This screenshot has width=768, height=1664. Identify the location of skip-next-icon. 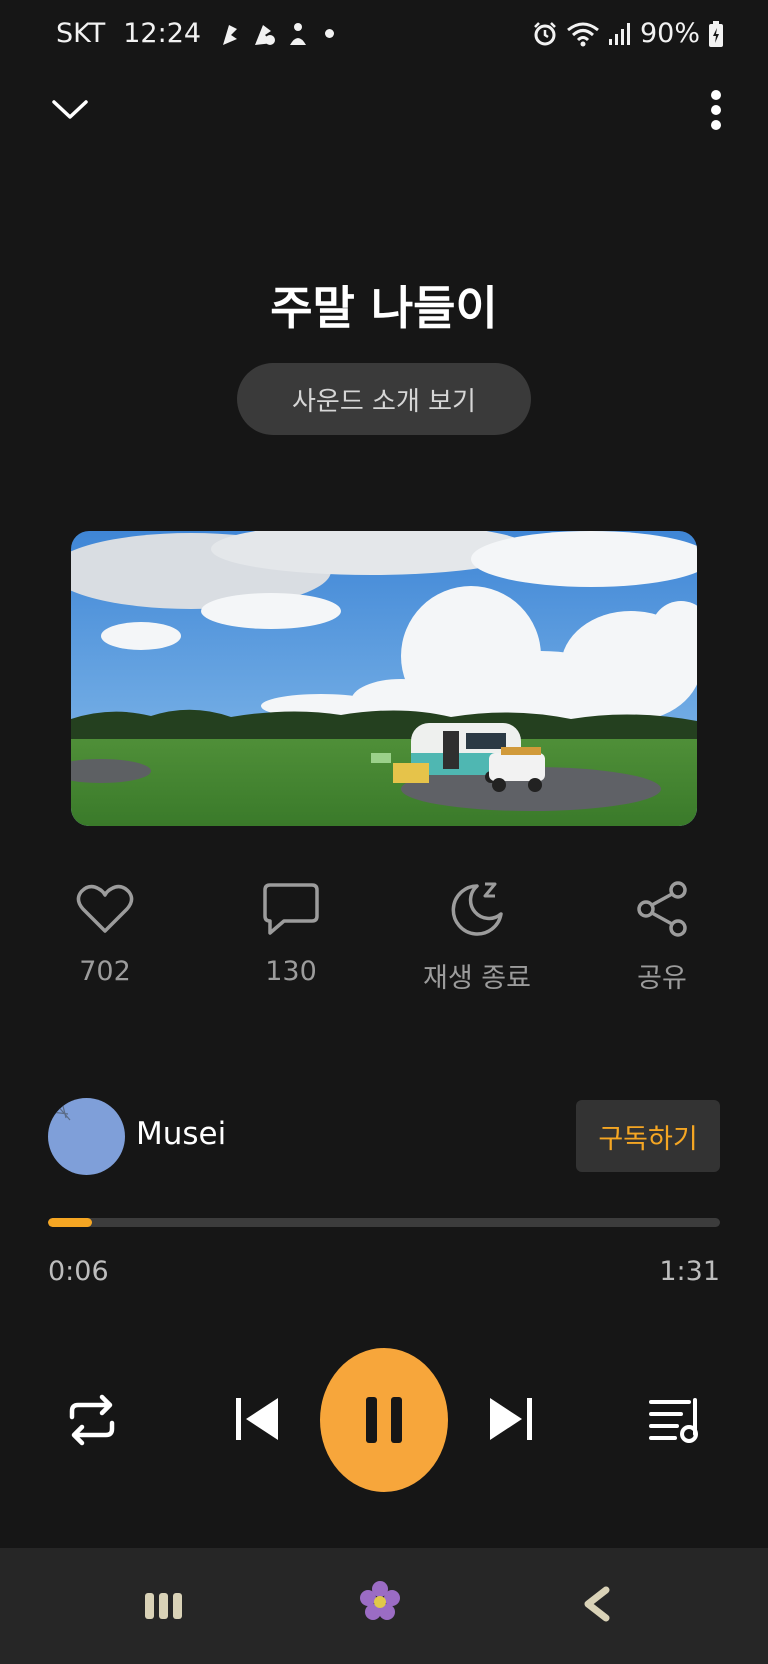
(511, 1419).